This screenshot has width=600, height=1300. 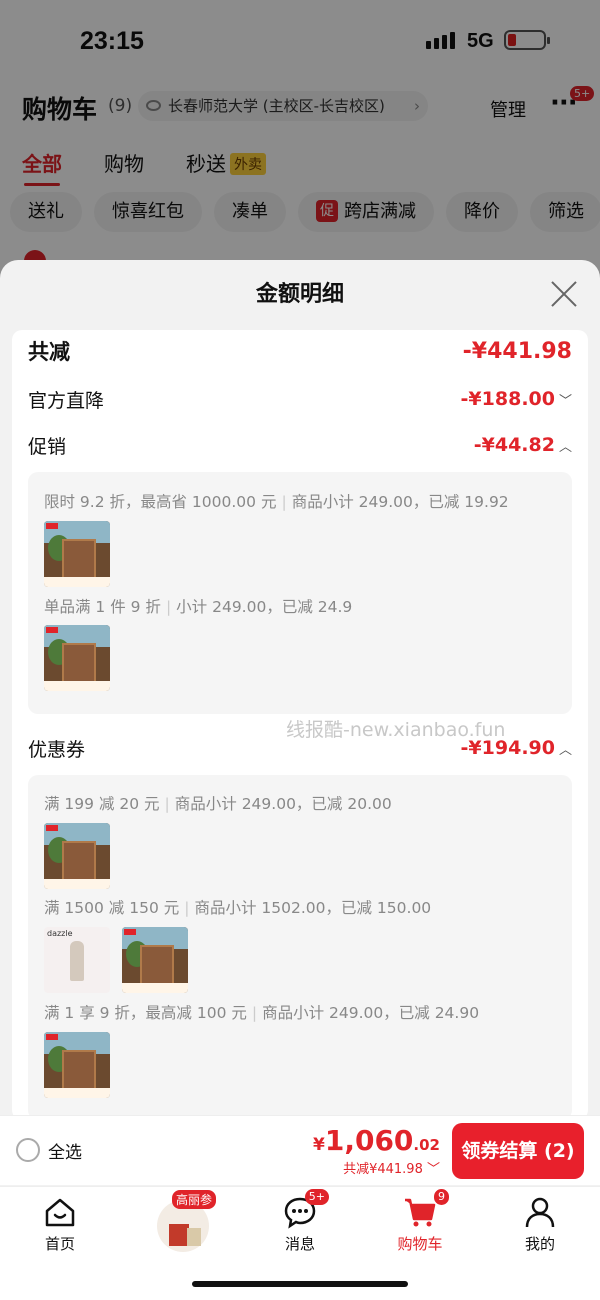 I want to click on coupon-line-2-sub: 商品小计 1502.00，已减 150.00, so click(x=313, y=908).